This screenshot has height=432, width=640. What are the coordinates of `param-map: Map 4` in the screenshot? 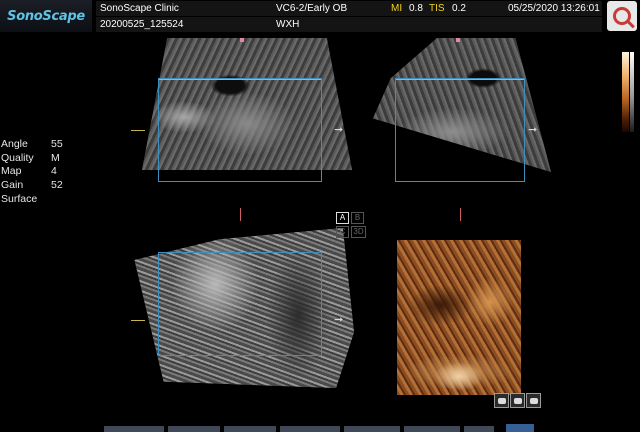 It's located at (32, 172).